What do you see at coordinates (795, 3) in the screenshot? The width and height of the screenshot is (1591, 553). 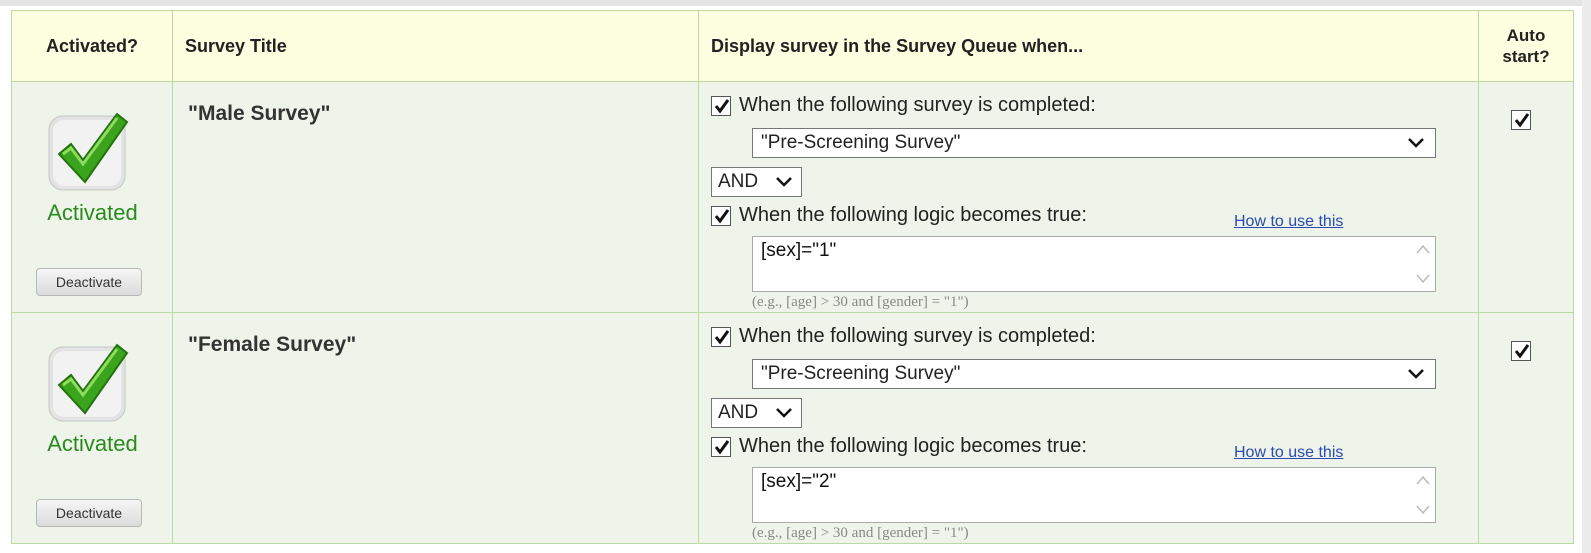 I see `top-border` at bounding box center [795, 3].